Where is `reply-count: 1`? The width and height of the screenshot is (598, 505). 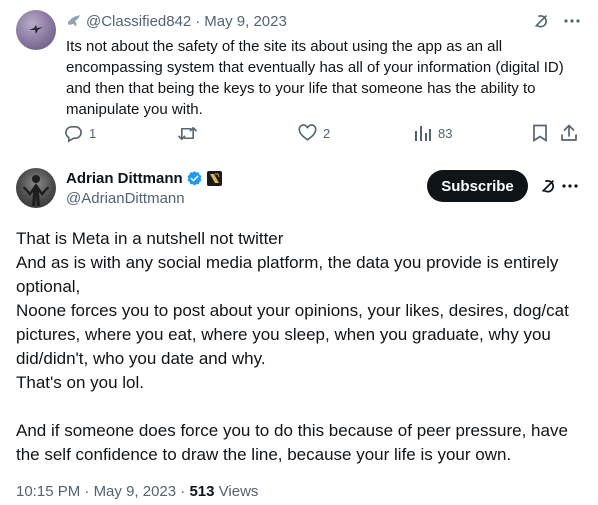 reply-count: 1 is located at coordinates (93, 133).